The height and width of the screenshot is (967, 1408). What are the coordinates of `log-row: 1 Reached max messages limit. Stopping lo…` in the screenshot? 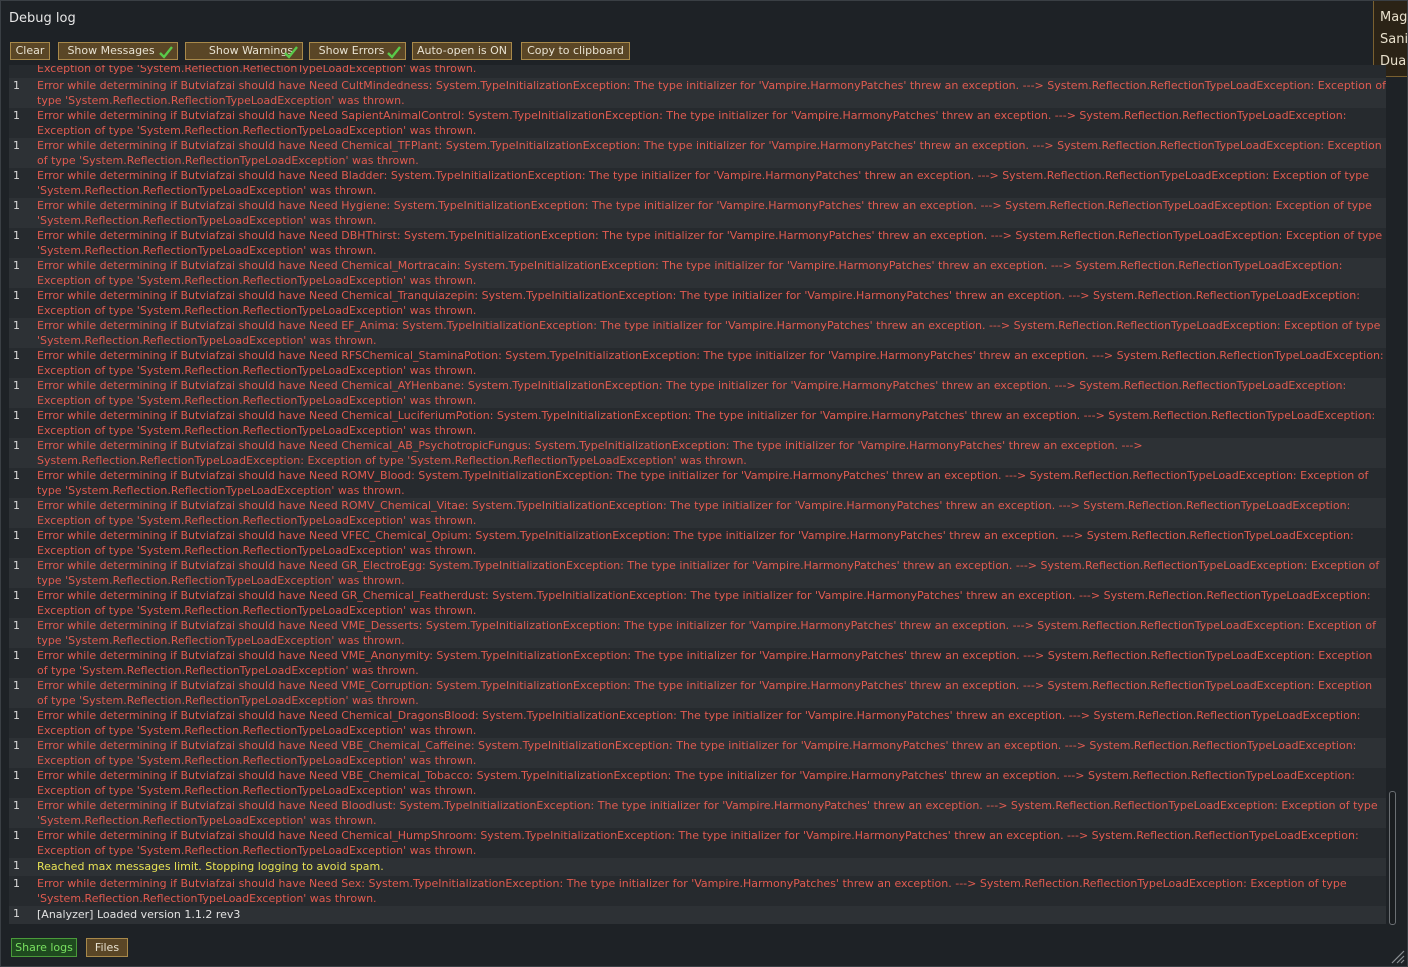 It's located at (697, 867).